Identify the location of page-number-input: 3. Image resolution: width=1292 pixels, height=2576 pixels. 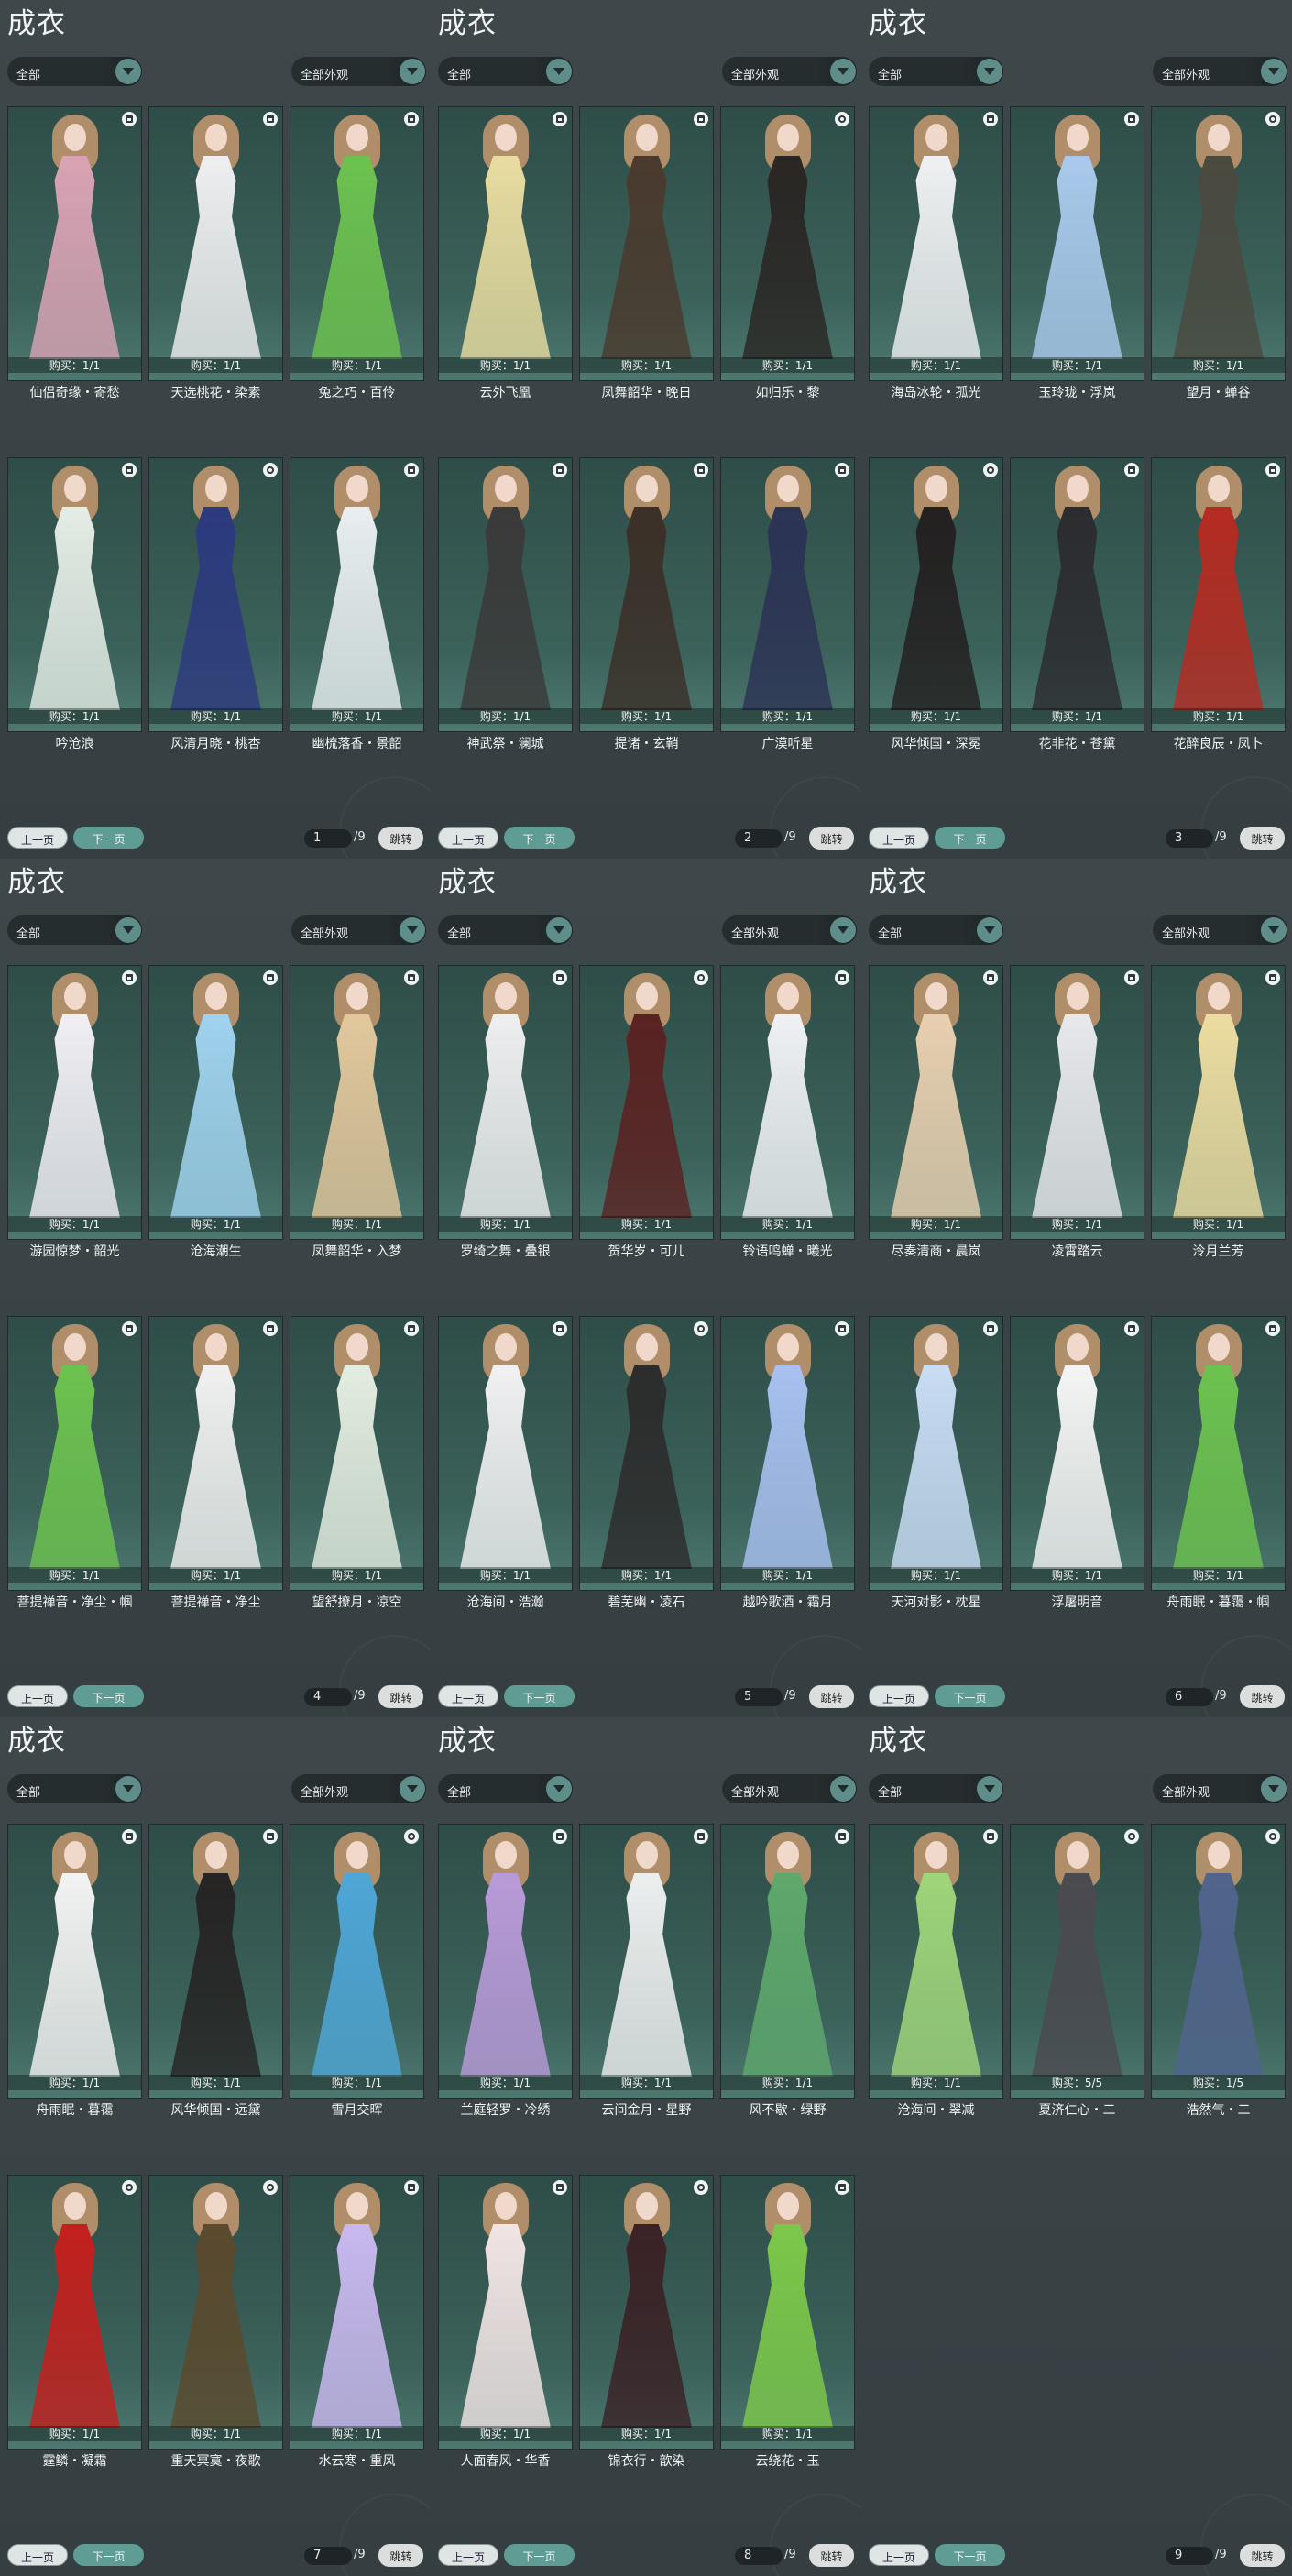
(1189, 838).